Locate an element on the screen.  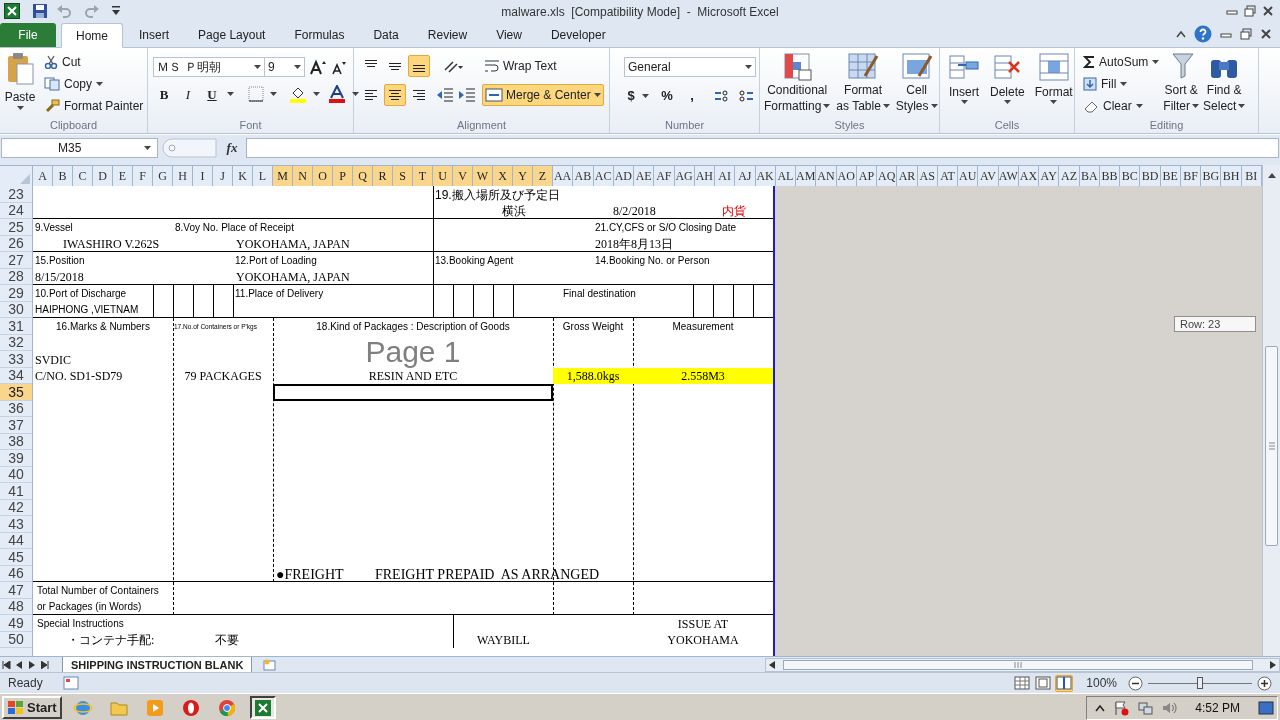
column-header: Y is located at coordinates (523, 176).